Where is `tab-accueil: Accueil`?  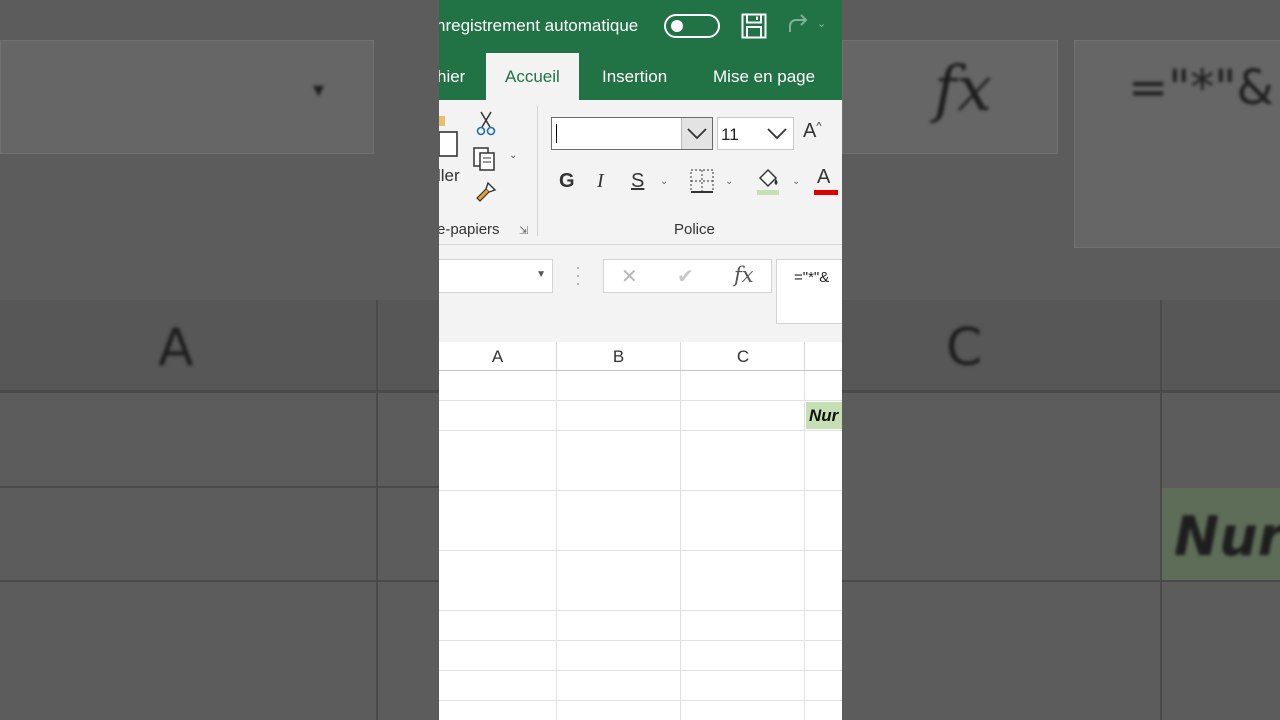
tab-accueil: Accueil is located at coordinates (532, 76).